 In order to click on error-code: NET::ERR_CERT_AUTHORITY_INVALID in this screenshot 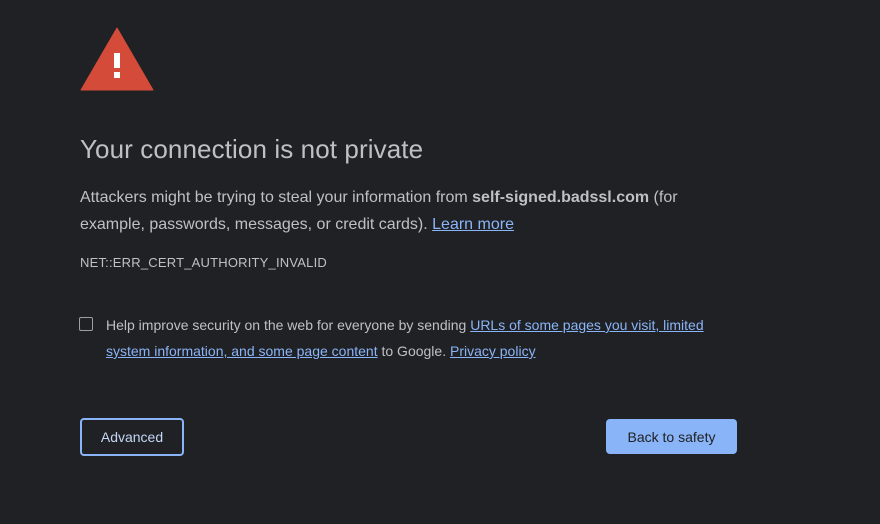, I will do `click(203, 262)`.